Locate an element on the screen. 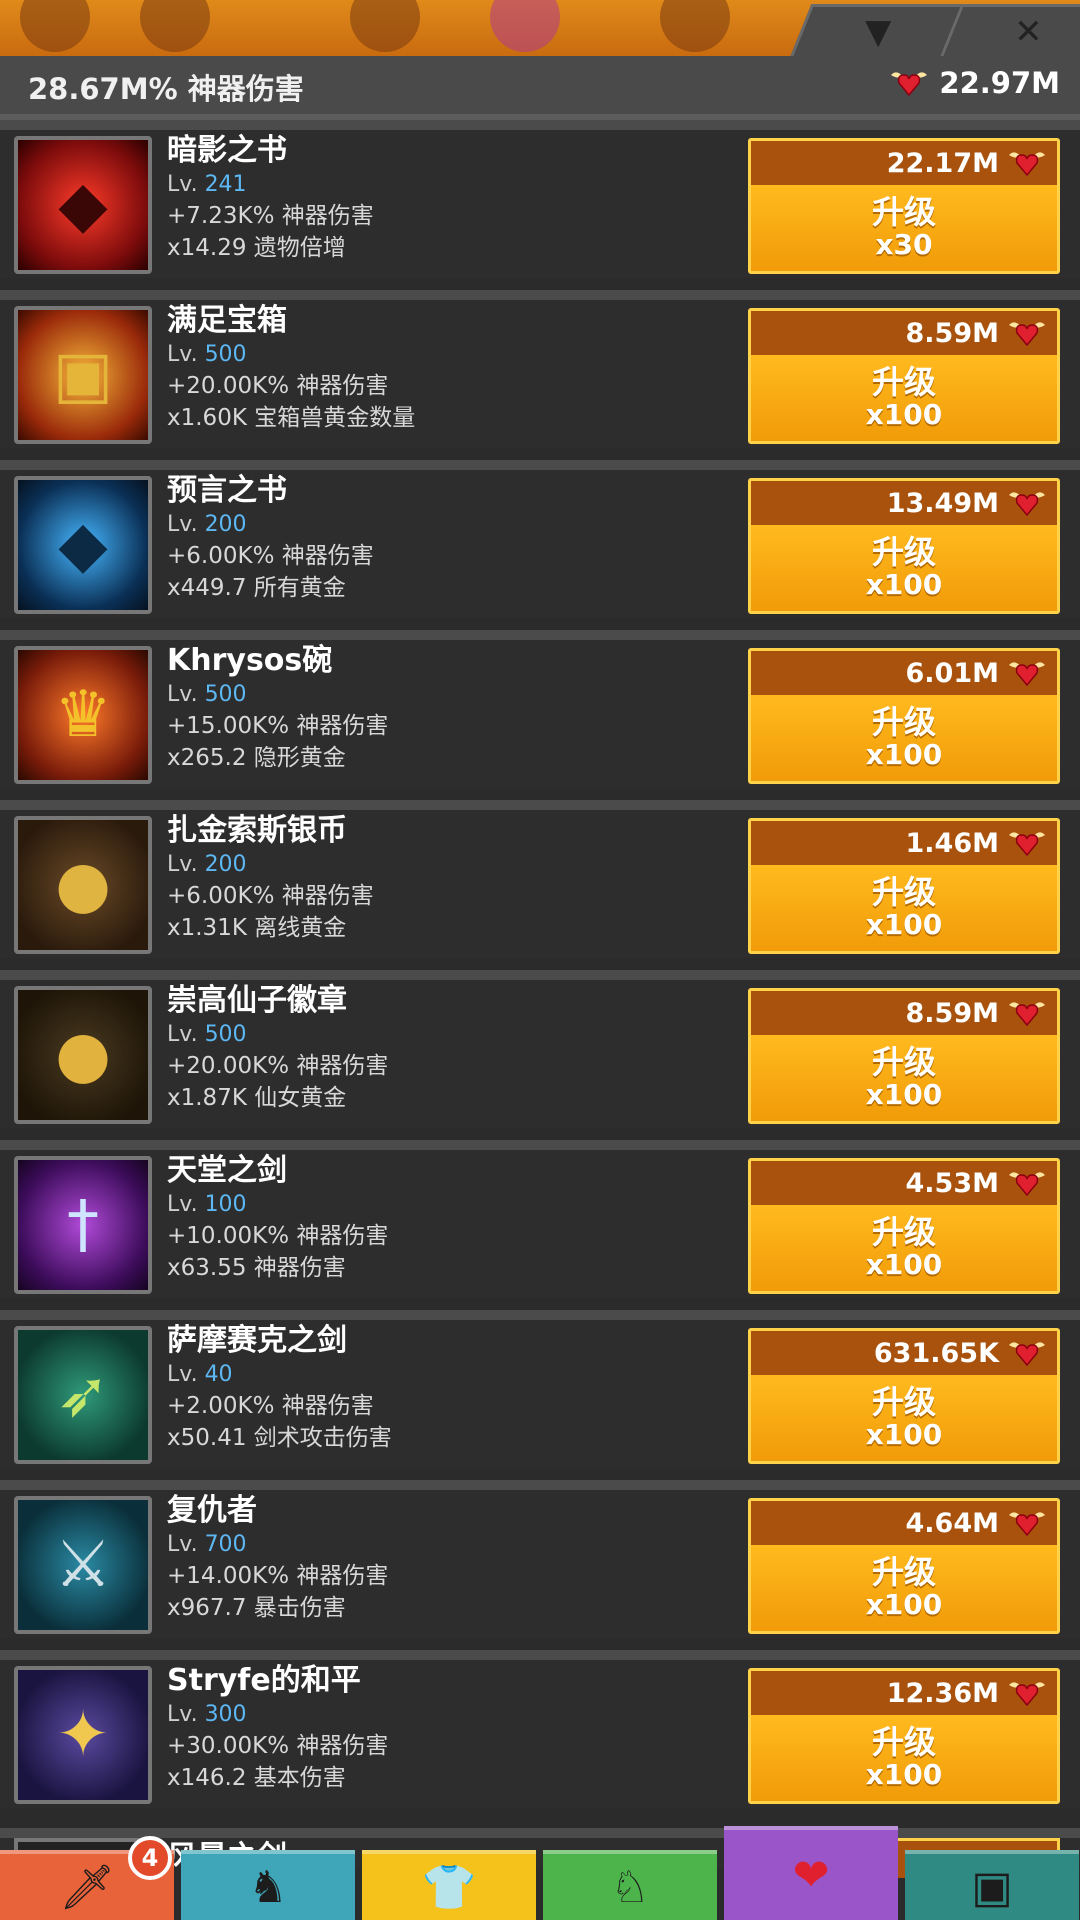 The height and width of the screenshot is (1920, 1080). crossed-swords-icon is located at coordinates (175, 26).